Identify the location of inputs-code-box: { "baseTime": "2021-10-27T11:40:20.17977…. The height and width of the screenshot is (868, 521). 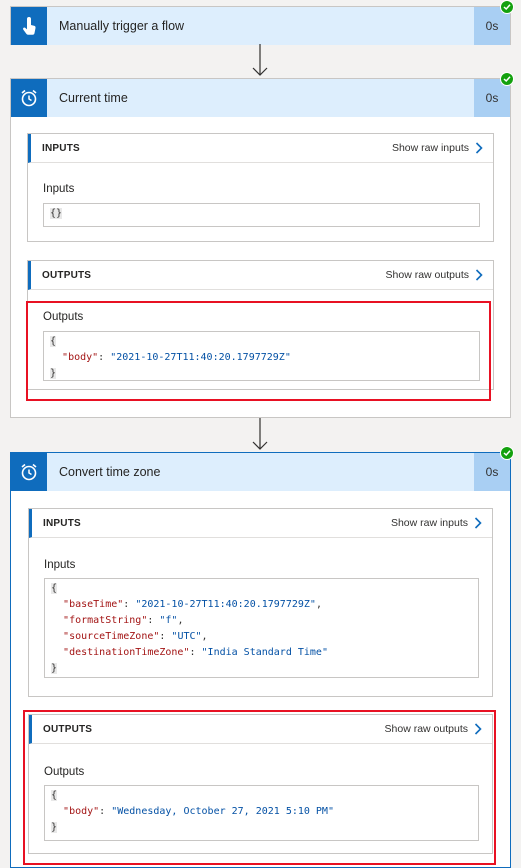
(261, 628).